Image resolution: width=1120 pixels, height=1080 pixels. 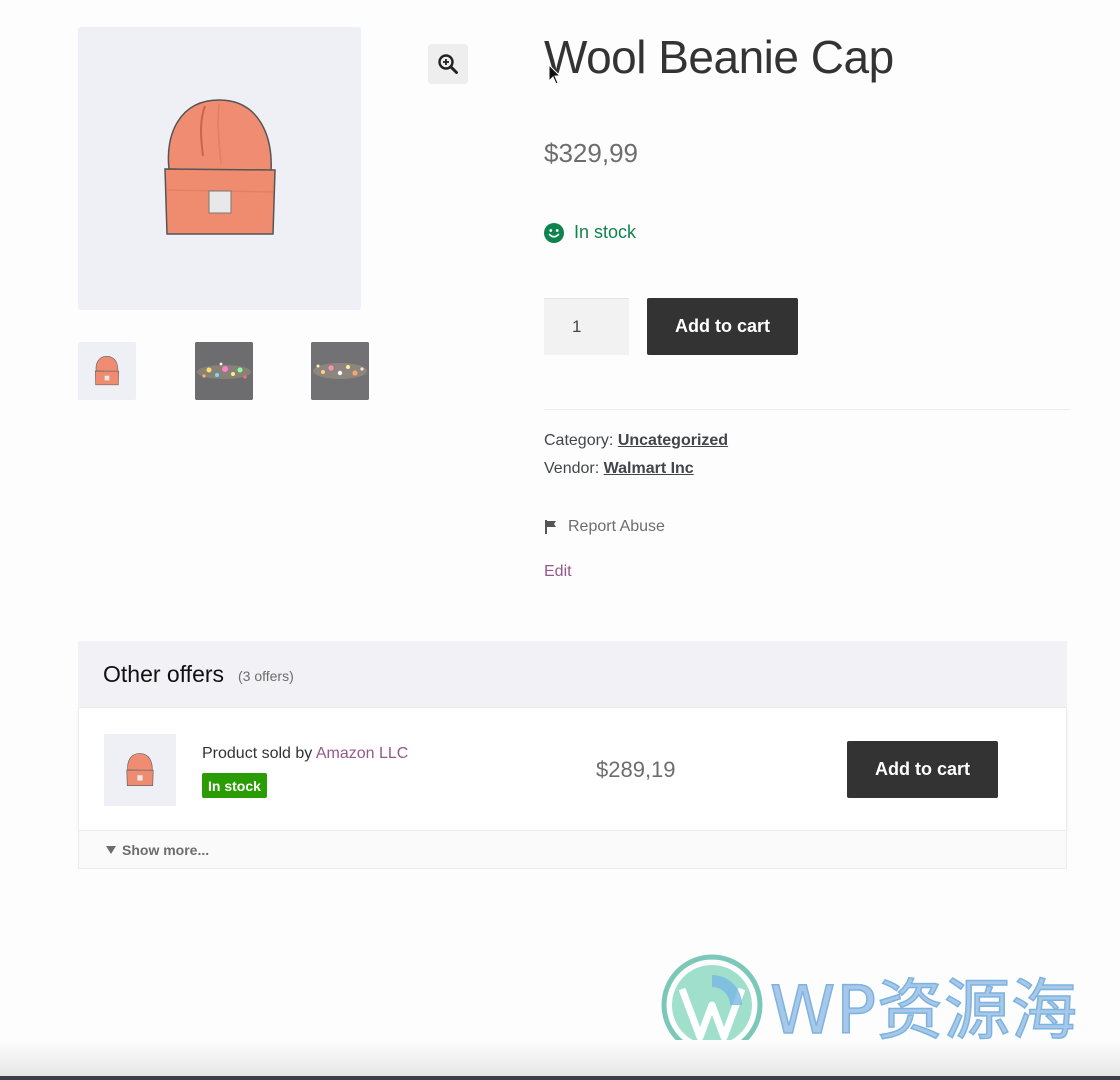 What do you see at coordinates (636, 769) in the screenshot?
I see `offer-price: $289,19` at bounding box center [636, 769].